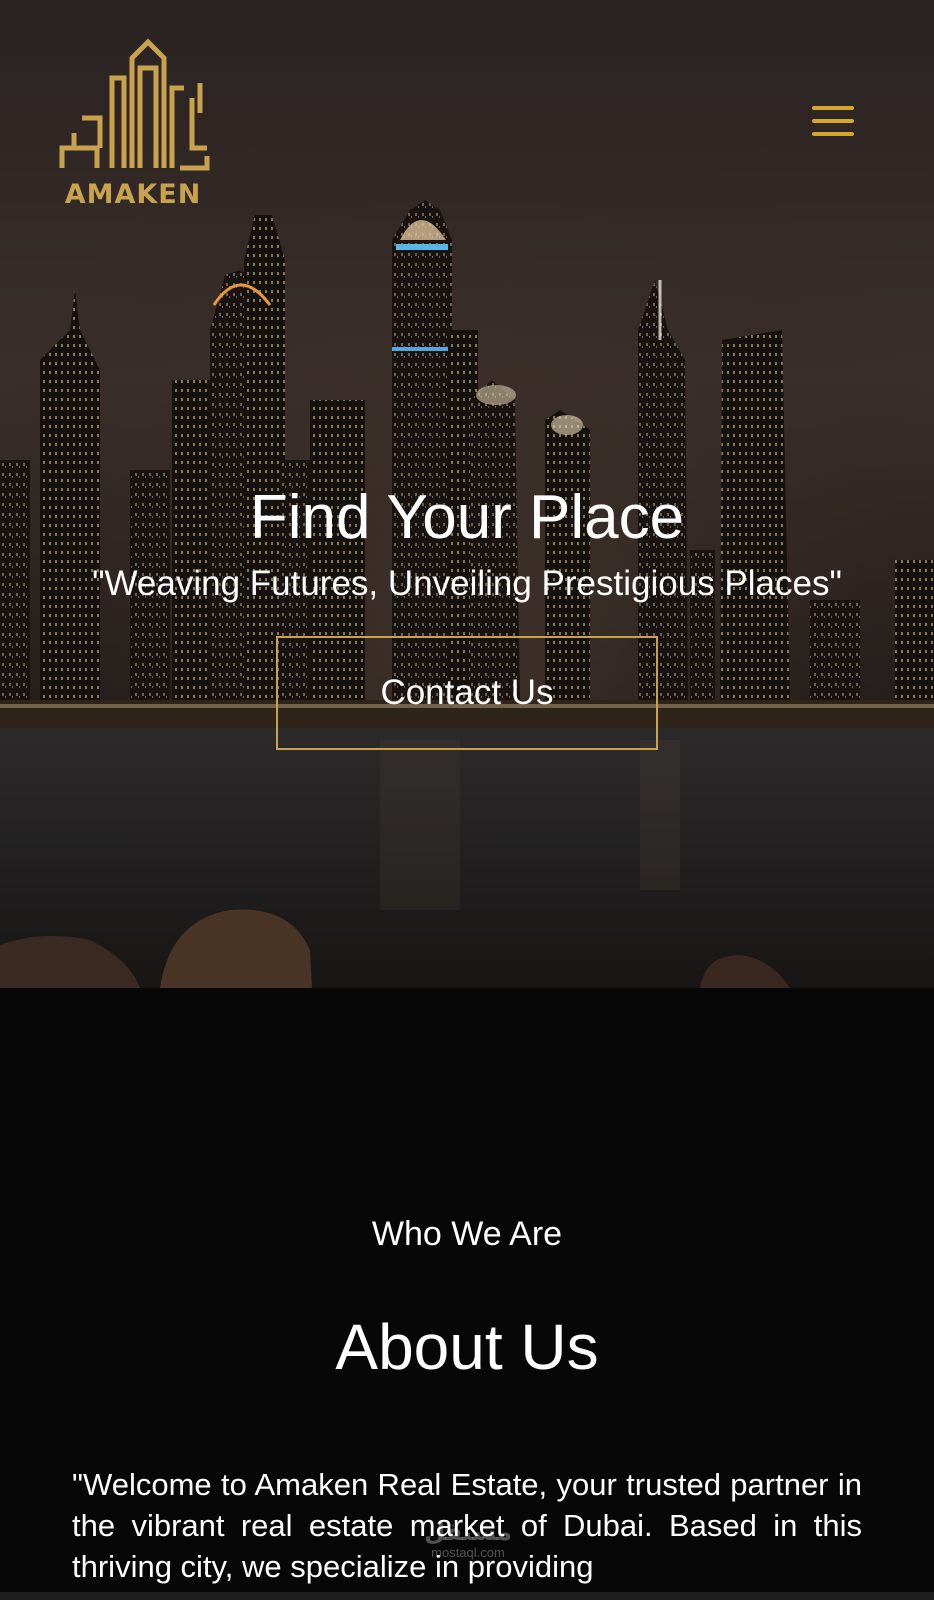 The image size is (934, 1600). I want to click on page-bottom-edge, so click(467, 1596).